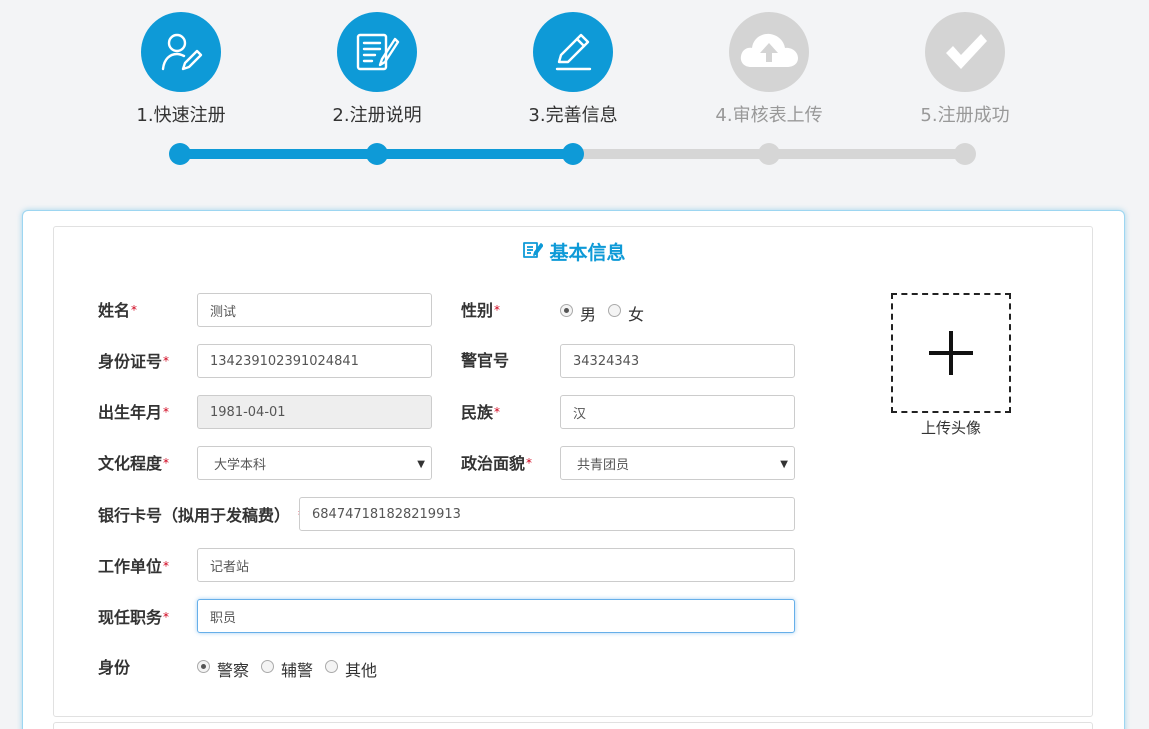  Describe the element at coordinates (677, 412) in the screenshot. I see `ethnicity-input: 汉` at that location.